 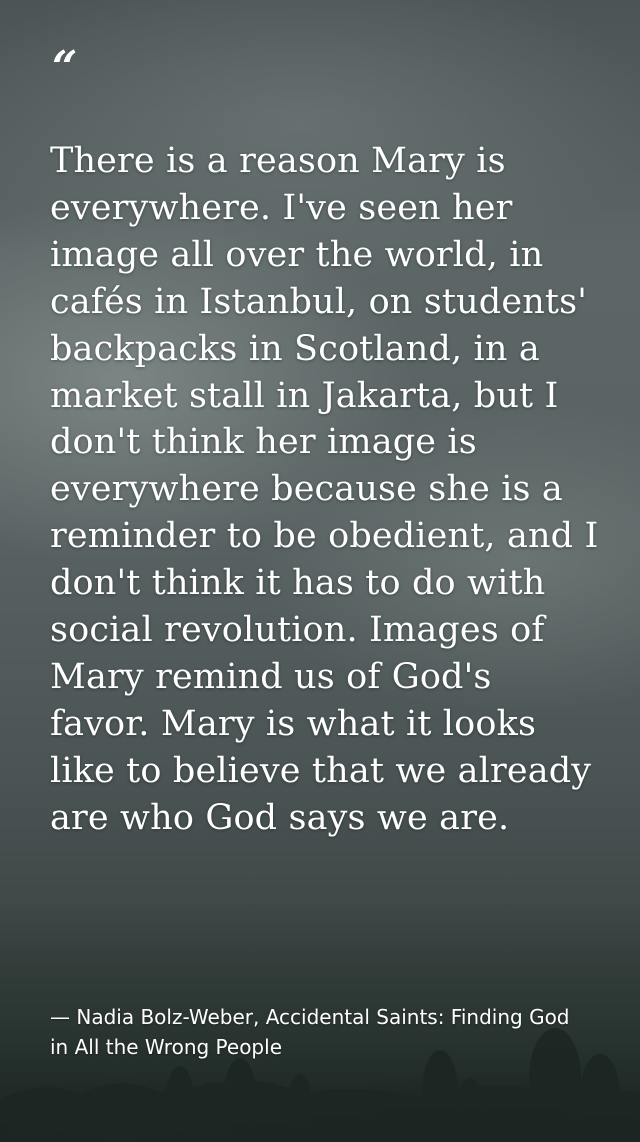 What do you see at coordinates (65, 67) in the screenshot?
I see `quote-mark-icon: “` at bounding box center [65, 67].